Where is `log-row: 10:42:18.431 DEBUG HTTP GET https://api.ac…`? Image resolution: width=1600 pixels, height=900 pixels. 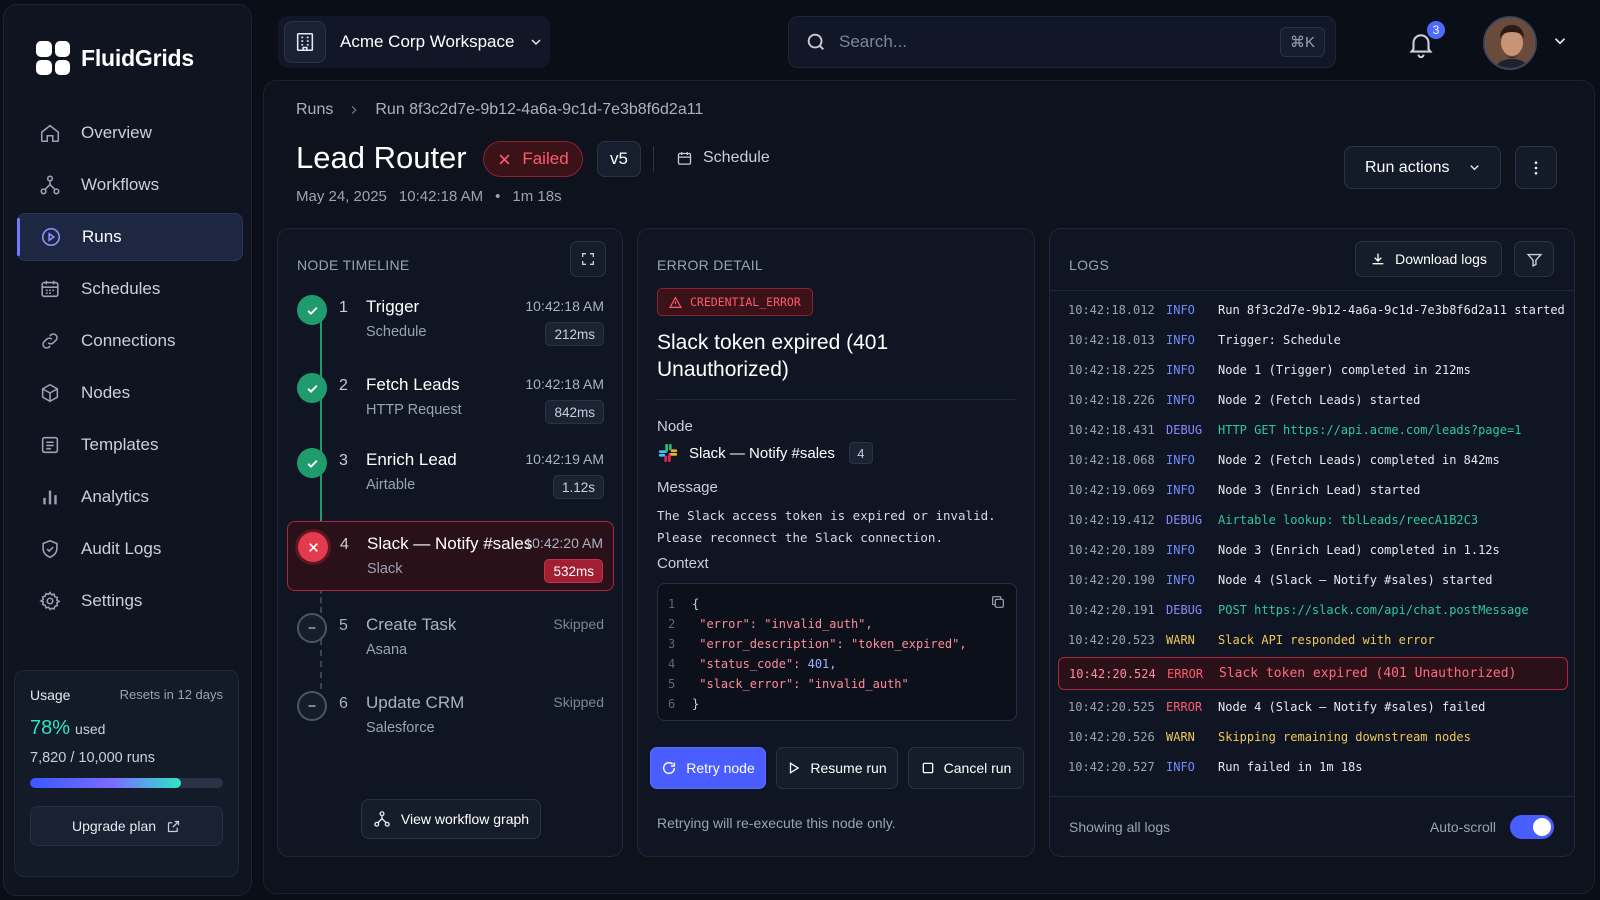
log-row: 10:42:18.431 DEBUG HTTP GET https://api.ac… is located at coordinates (1313, 430).